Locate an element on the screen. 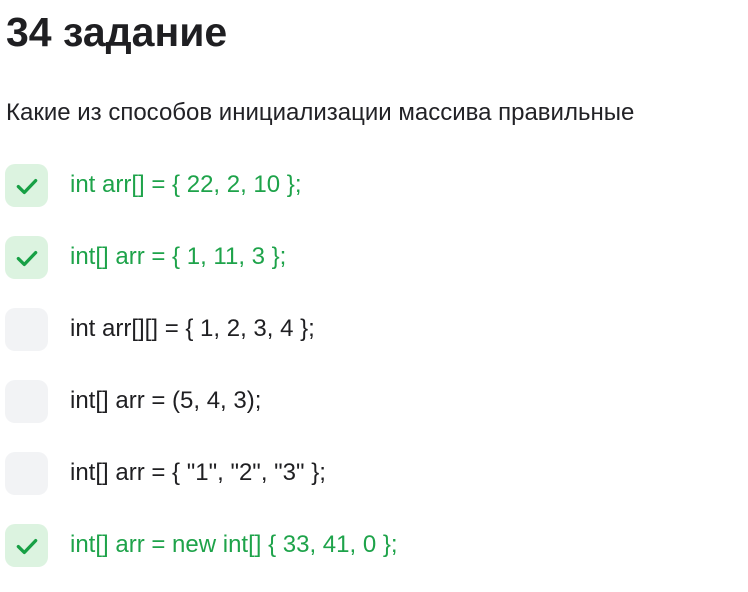 This screenshot has width=748, height=592. option-2-checkbox is located at coordinates (26, 257).